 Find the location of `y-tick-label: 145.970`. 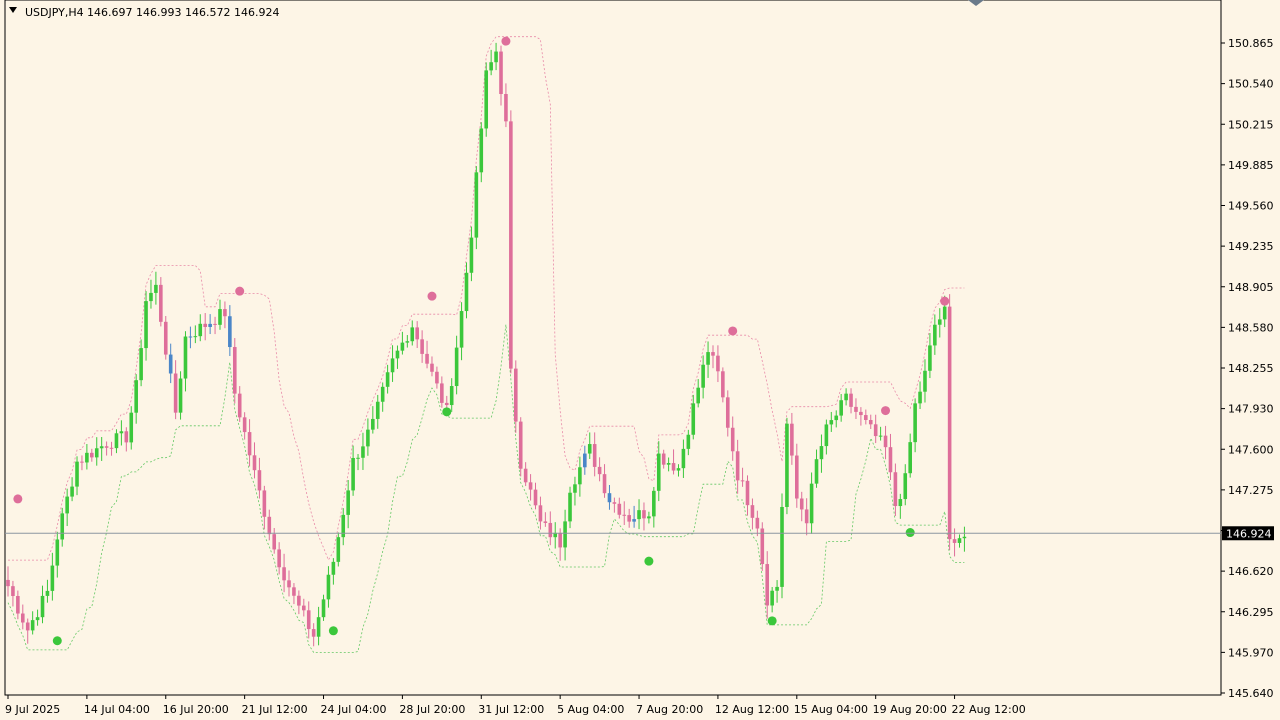

y-tick-label: 145.970 is located at coordinates (1251, 652).